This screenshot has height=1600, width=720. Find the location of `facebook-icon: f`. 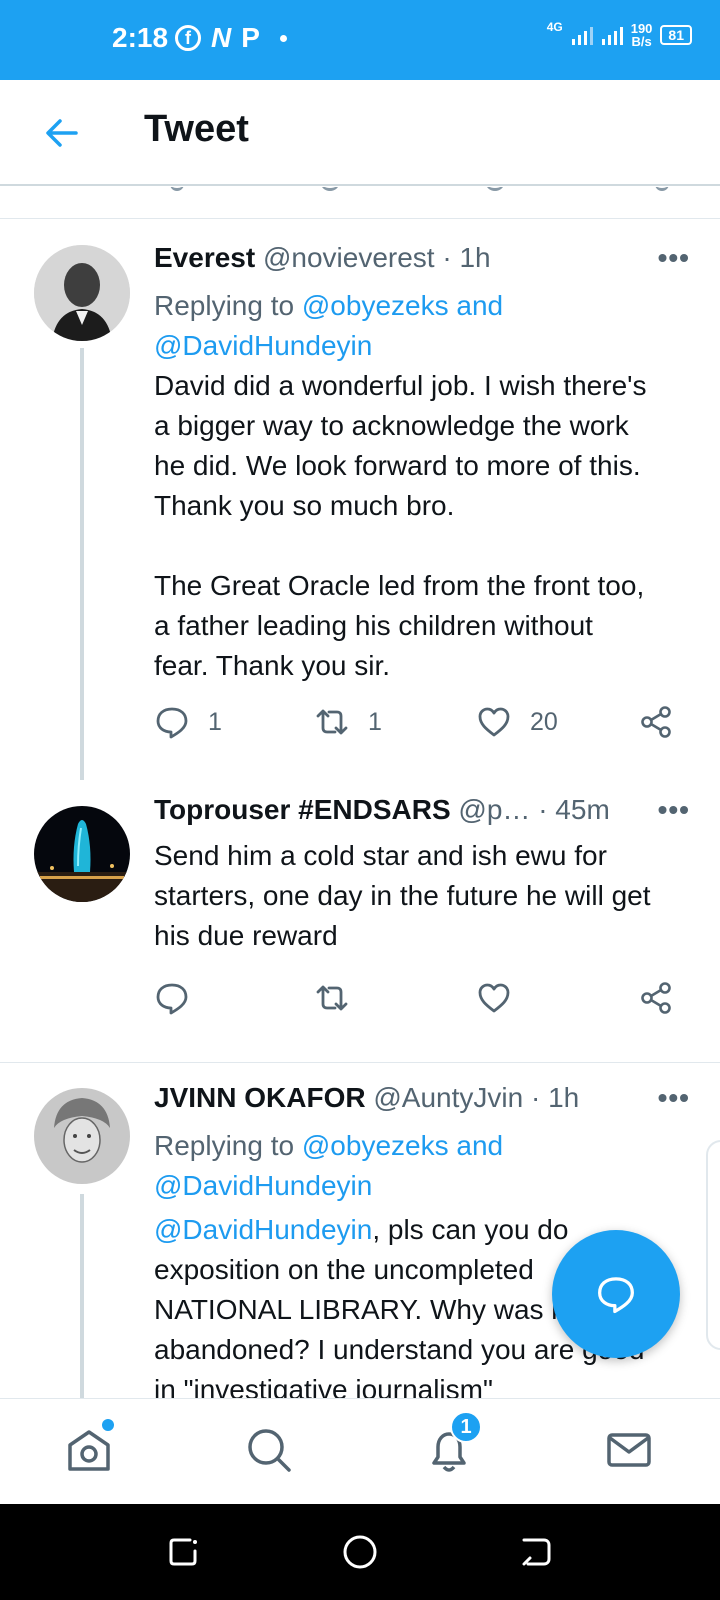

facebook-icon: f is located at coordinates (188, 38).